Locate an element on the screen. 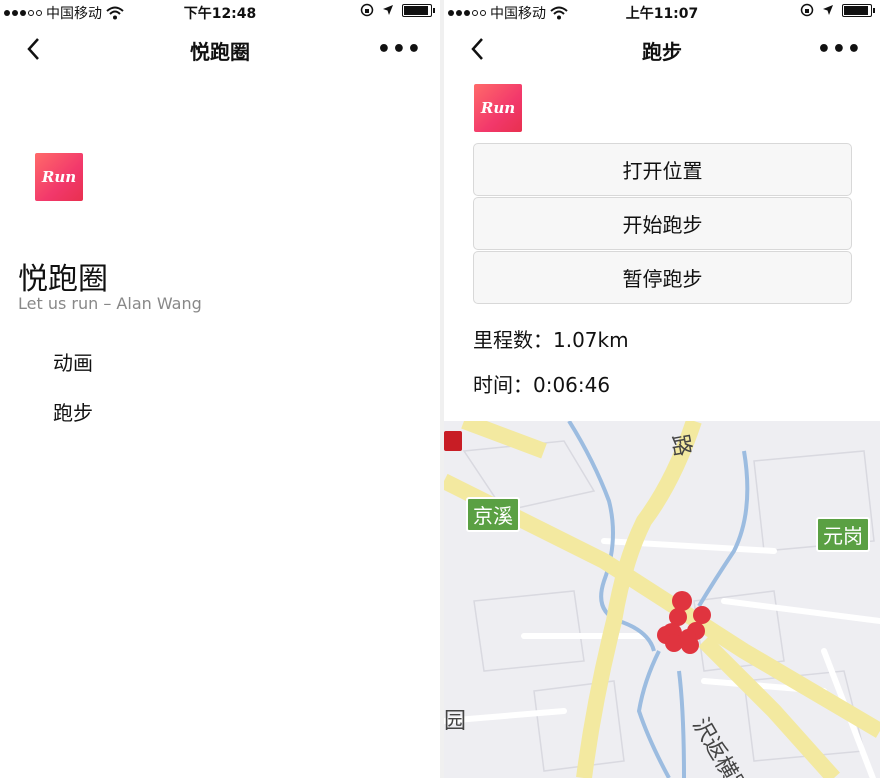 The width and height of the screenshot is (880, 778). open-location-button: 打开位置 is located at coordinates (662, 169).